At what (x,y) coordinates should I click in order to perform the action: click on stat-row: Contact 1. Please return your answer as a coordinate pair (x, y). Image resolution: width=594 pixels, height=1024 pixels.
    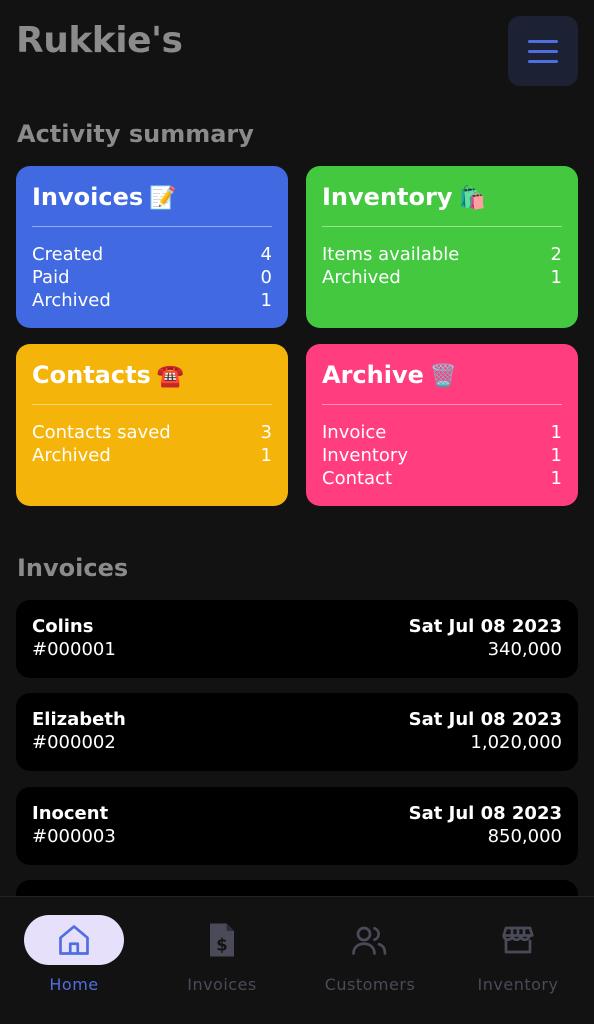
    Looking at the image, I should click on (442, 478).